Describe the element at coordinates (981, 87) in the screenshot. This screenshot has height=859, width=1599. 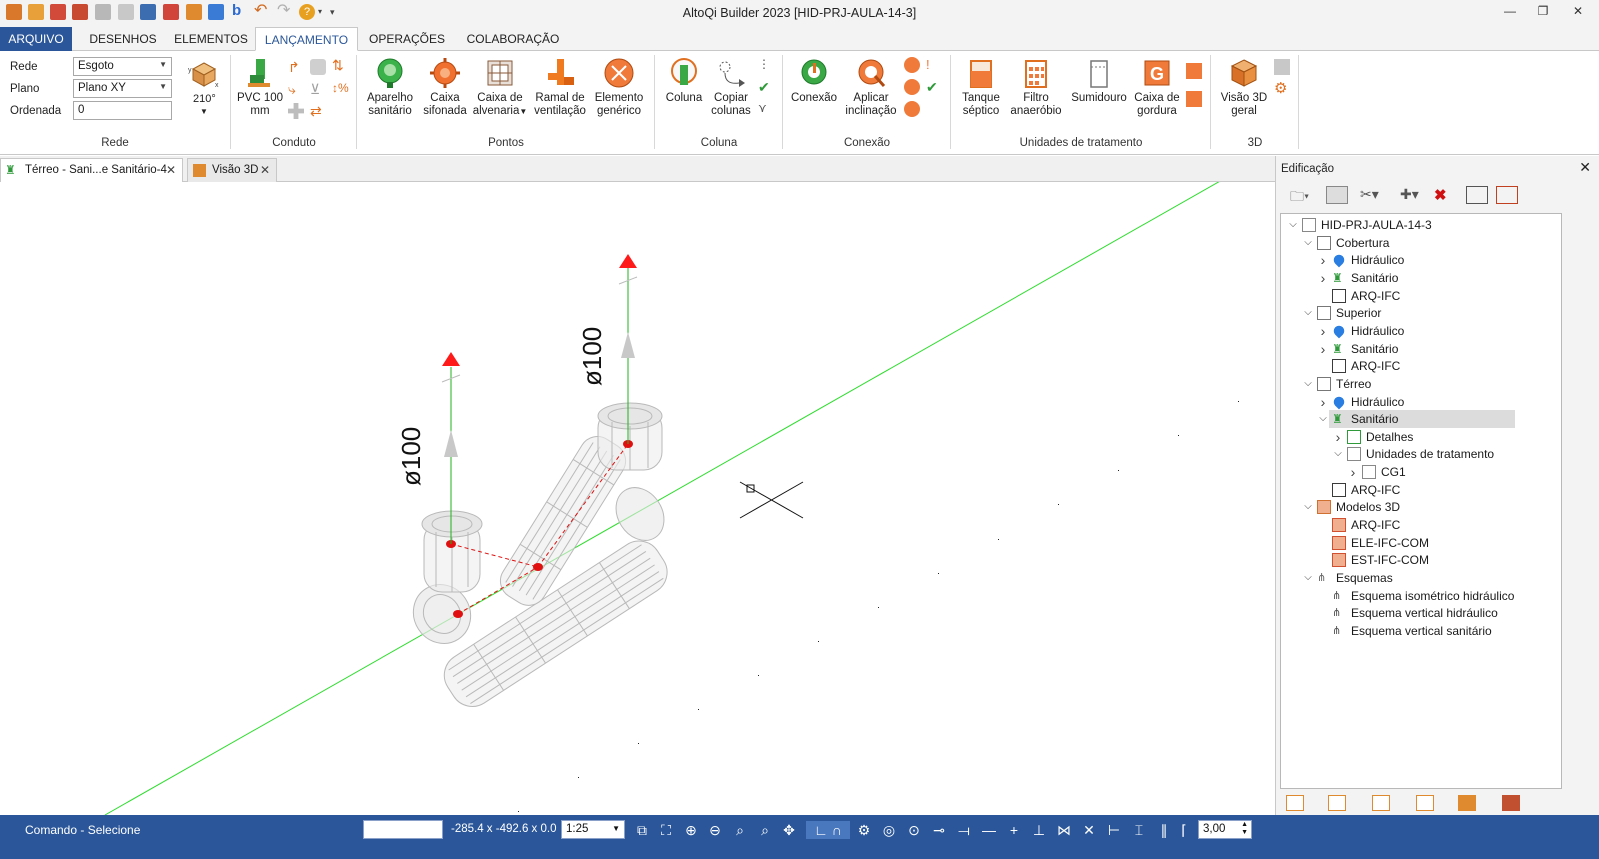
I see `tanque-septico-button: Tanque séptico` at that location.